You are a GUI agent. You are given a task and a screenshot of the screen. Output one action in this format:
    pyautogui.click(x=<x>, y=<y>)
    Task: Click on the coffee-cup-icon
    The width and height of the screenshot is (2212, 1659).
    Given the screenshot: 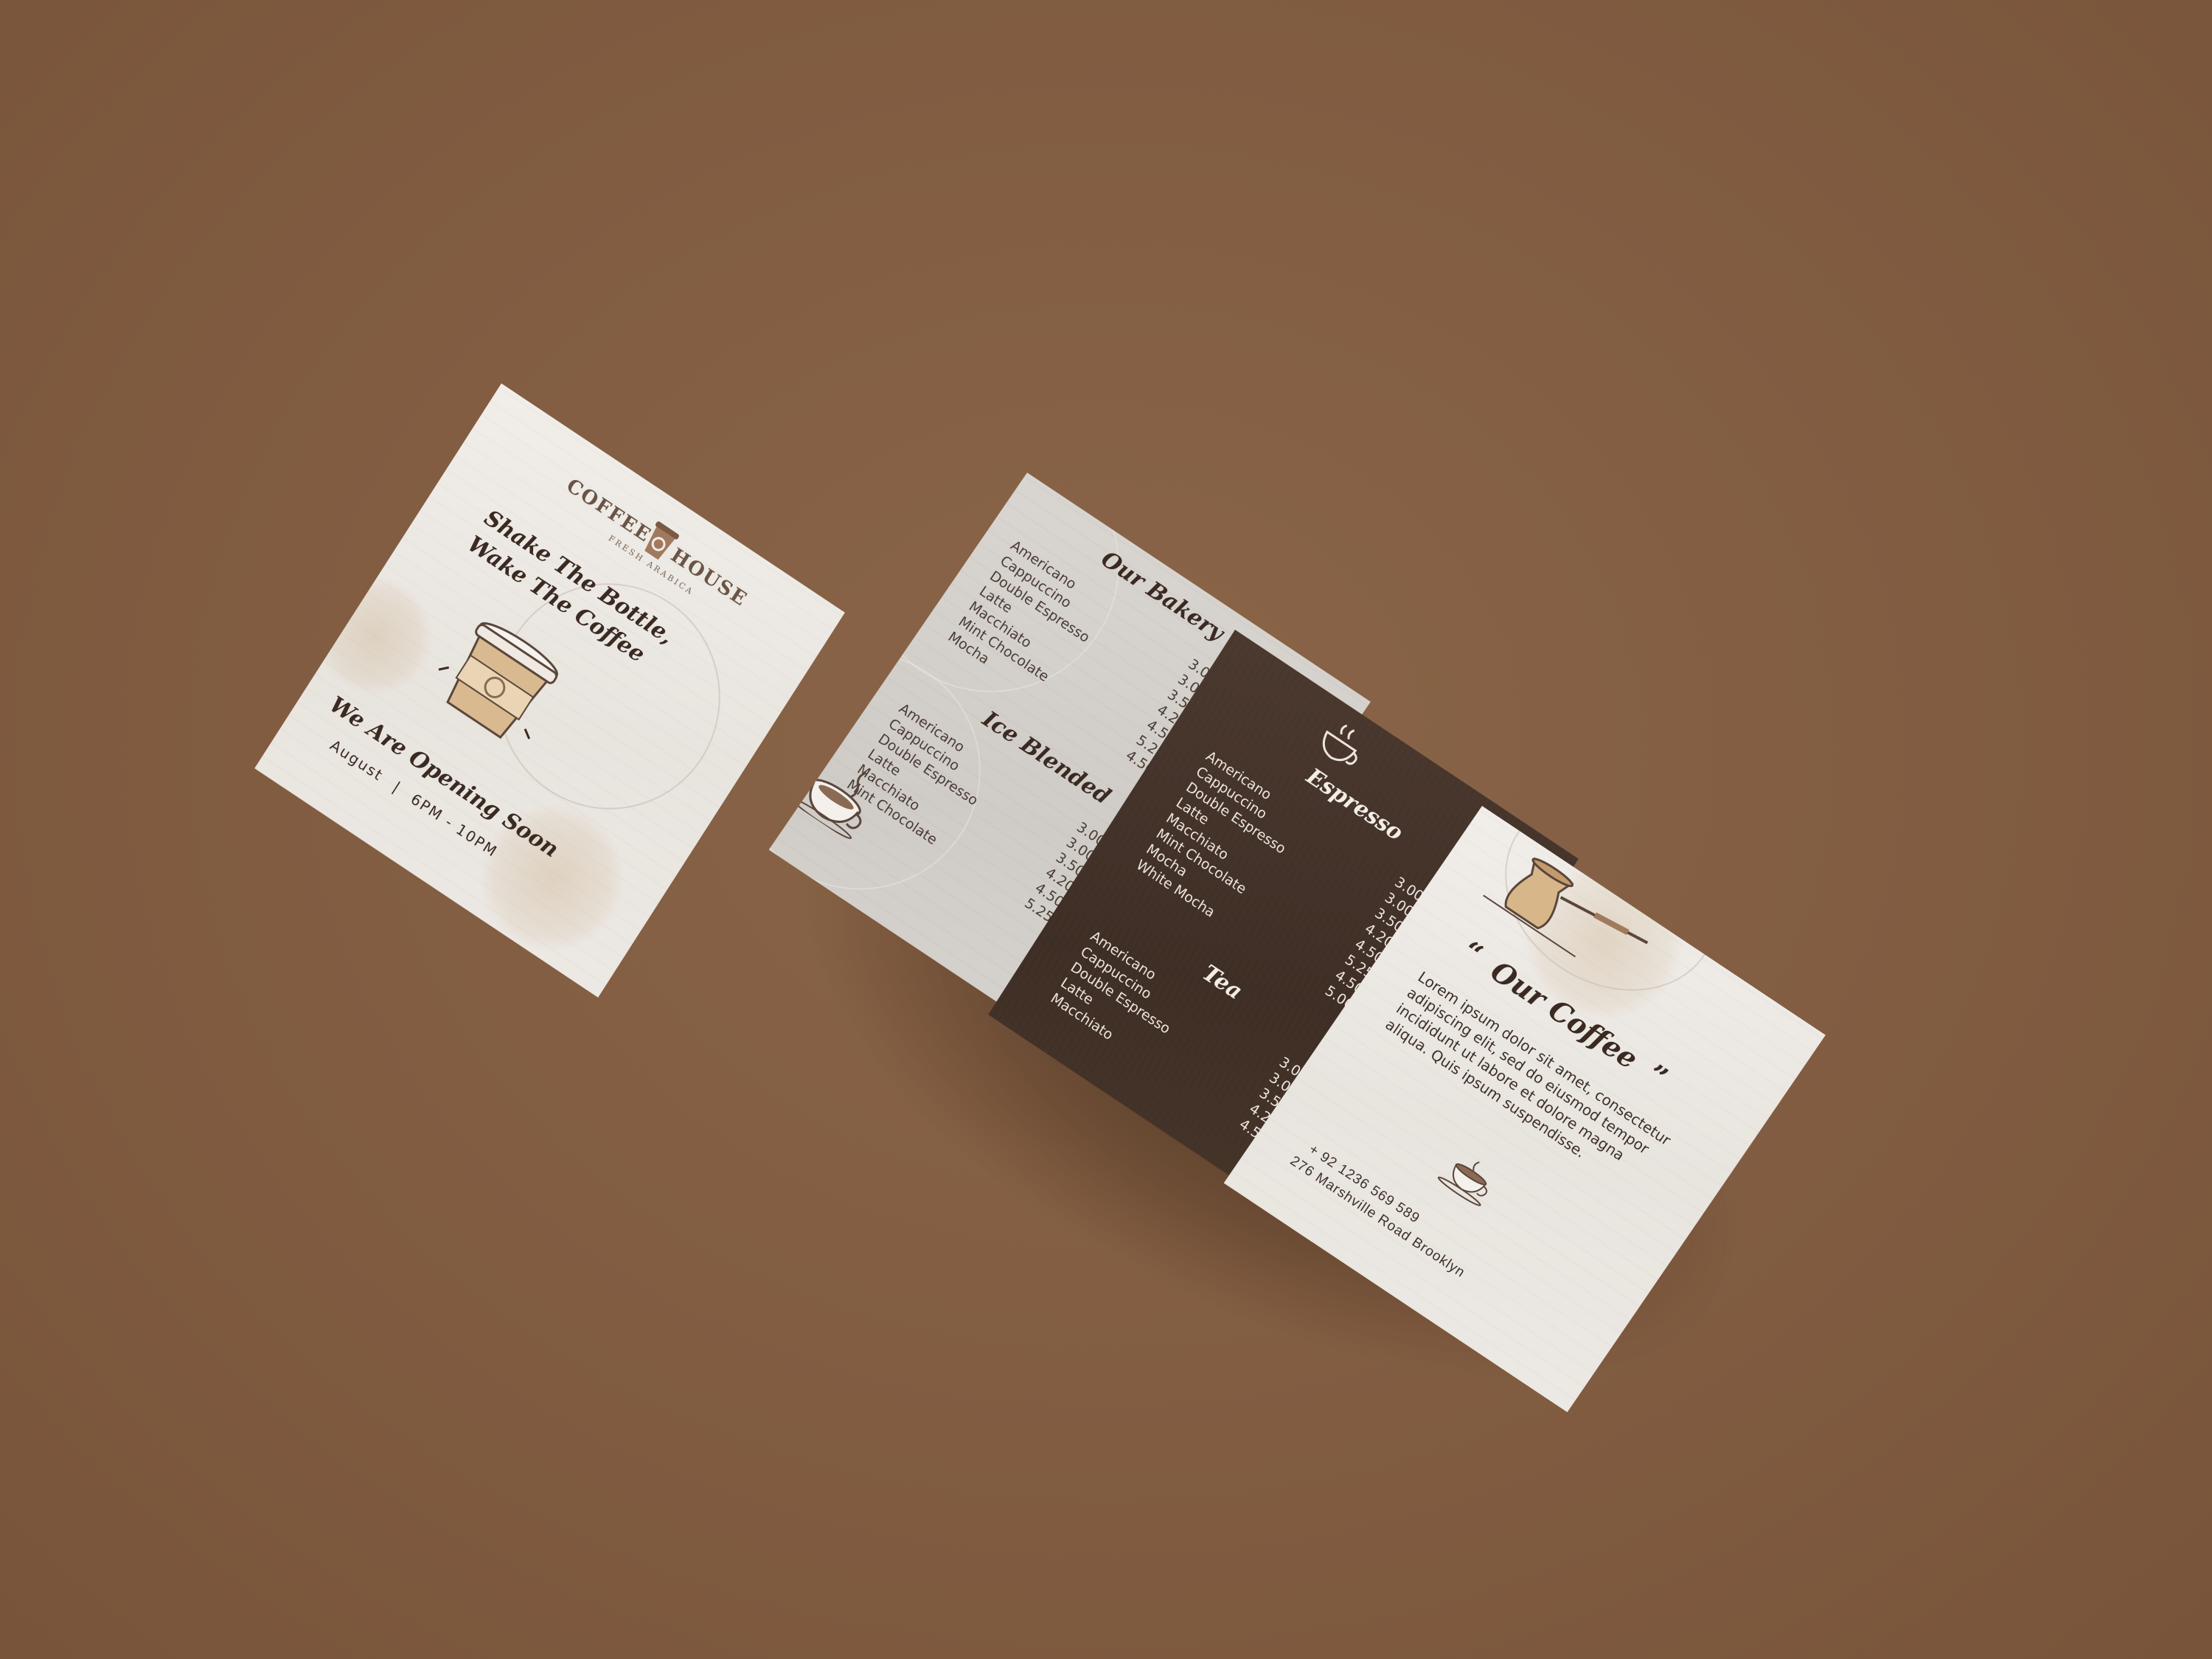 What is the action you would take?
    pyautogui.click(x=1462, y=1183)
    